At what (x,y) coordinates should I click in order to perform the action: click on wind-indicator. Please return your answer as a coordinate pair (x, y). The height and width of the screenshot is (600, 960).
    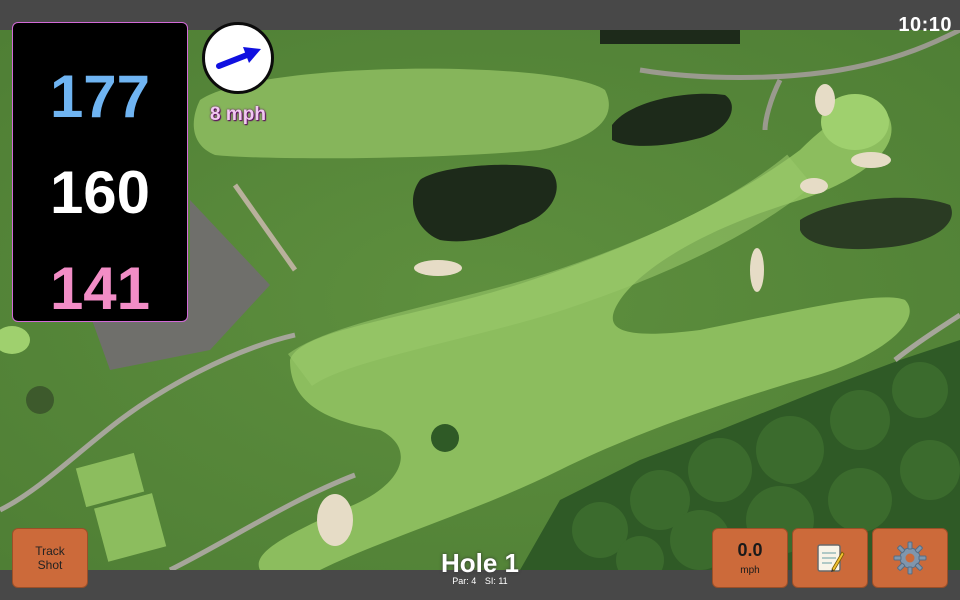
    Looking at the image, I should click on (238, 58).